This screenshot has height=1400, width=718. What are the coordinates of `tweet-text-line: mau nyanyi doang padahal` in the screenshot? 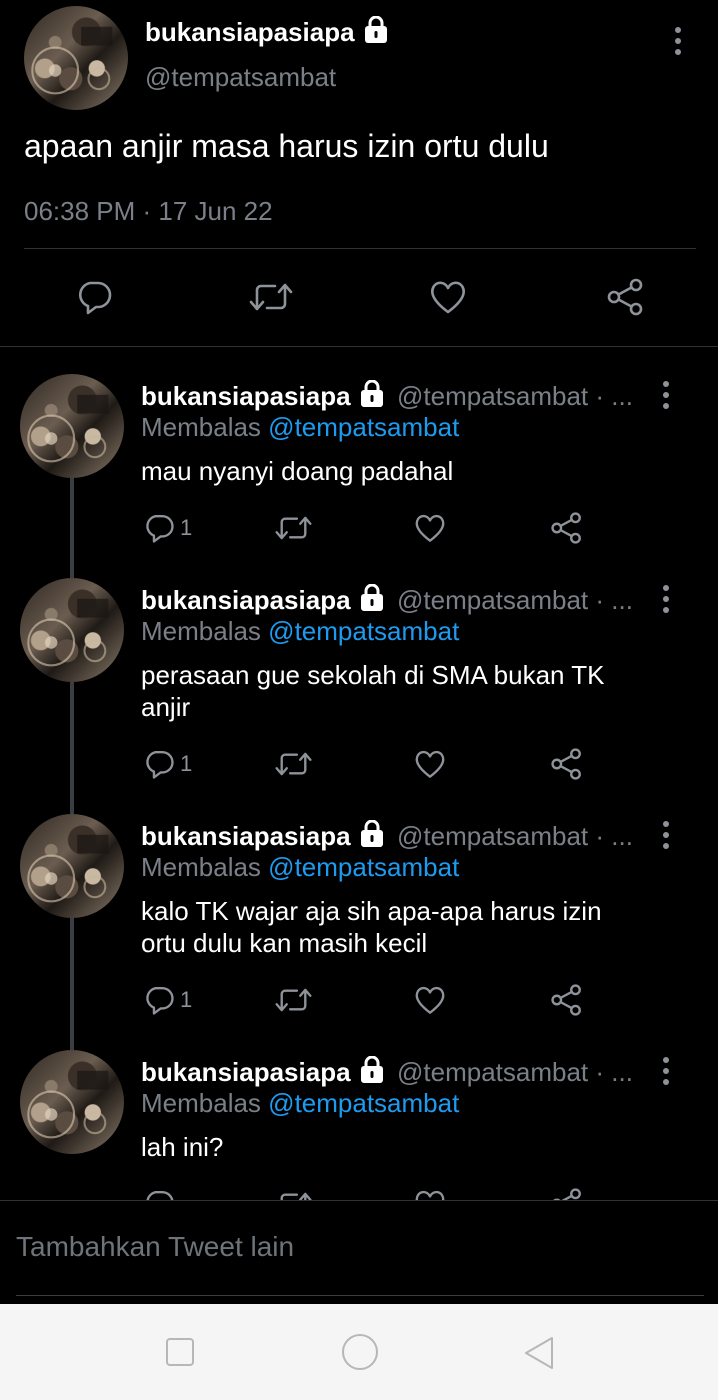 It's located at (297, 471).